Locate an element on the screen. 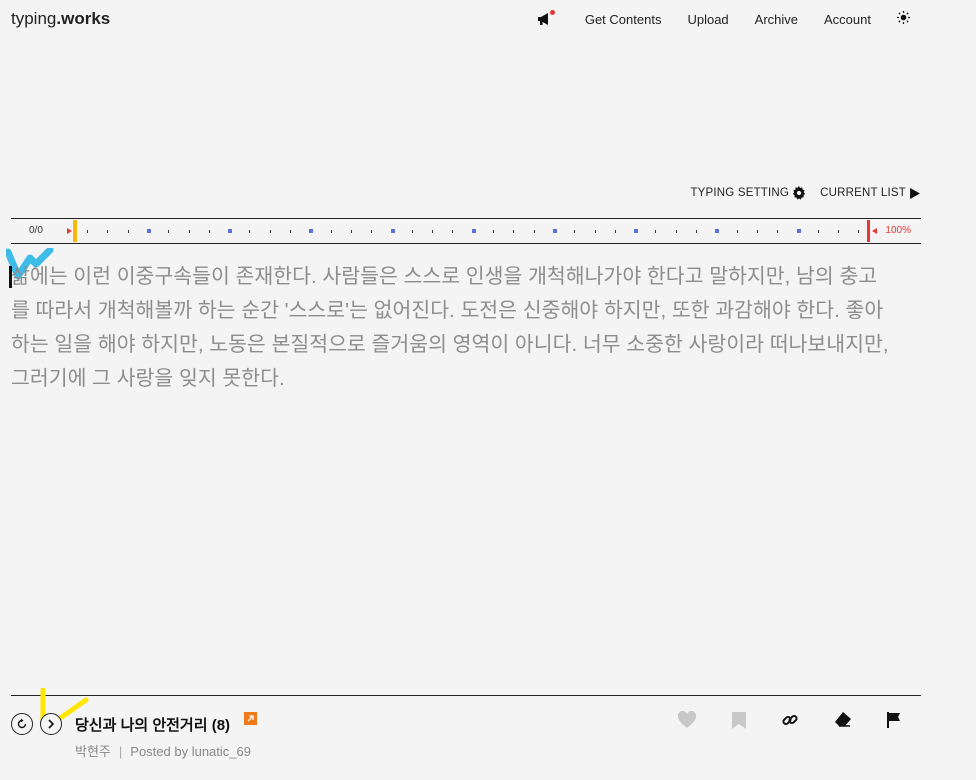 The image size is (976, 780). top-nav: Get Contents Upload Archive Account is located at coordinates (723, 18).